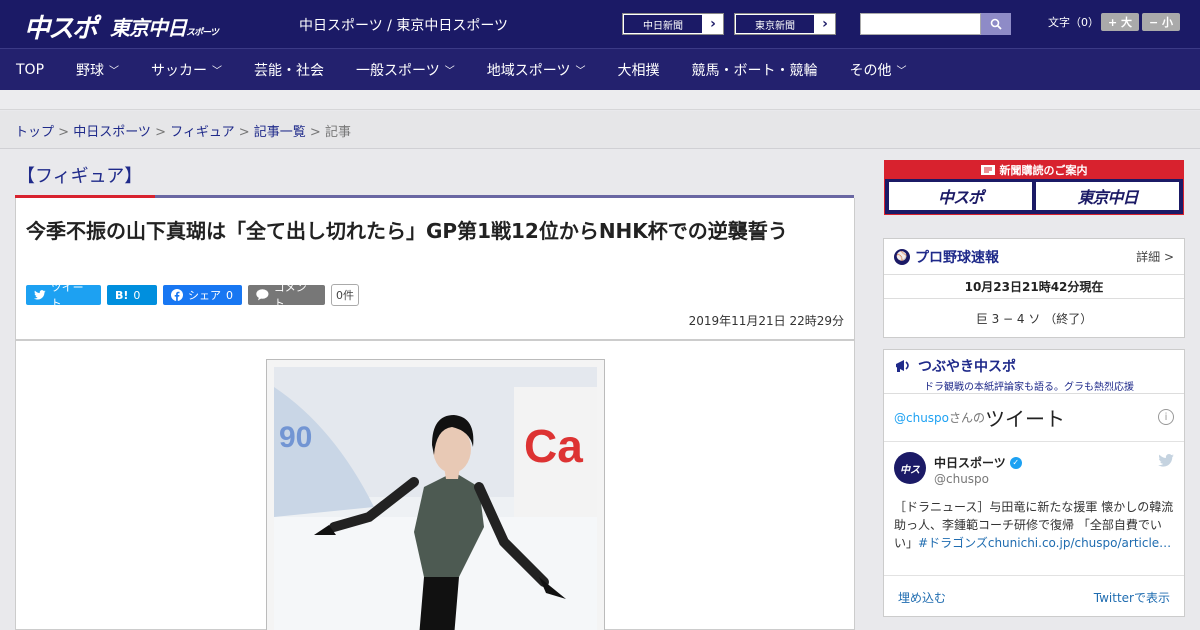 Image resolution: width=1200 pixels, height=630 pixels. What do you see at coordinates (1034, 187) in the screenshot?
I see `subscription-banner: 新聞購読のご案内 中スポ 東京中日` at bounding box center [1034, 187].